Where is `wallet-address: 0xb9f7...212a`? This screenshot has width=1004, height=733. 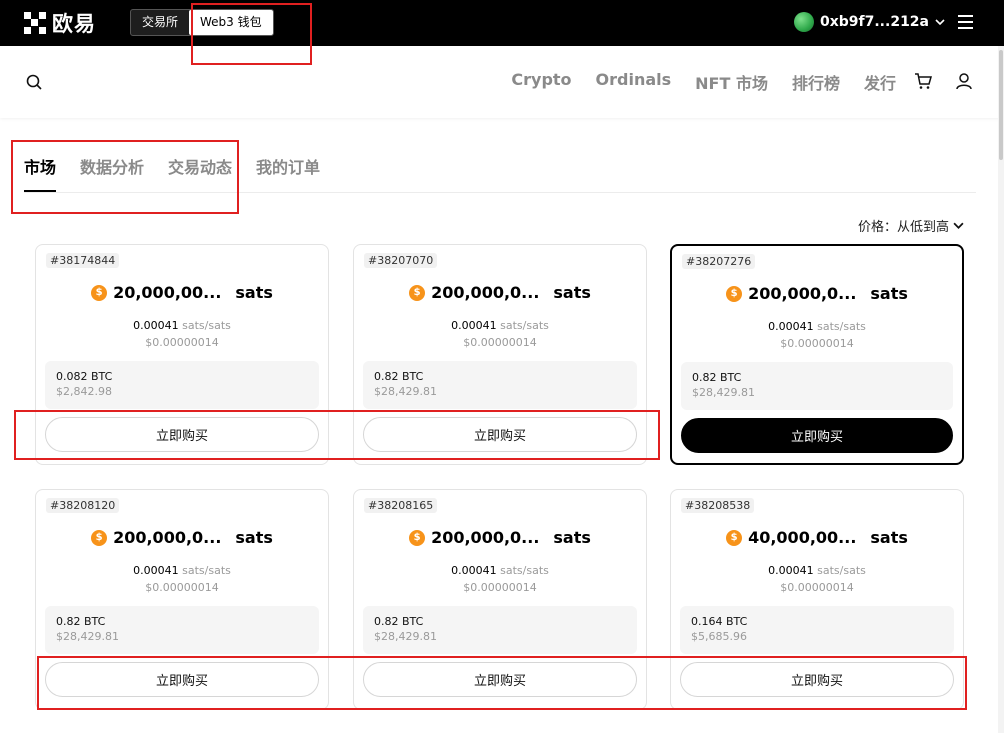 wallet-address: 0xb9f7...212a is located at coordinates (874, 22).